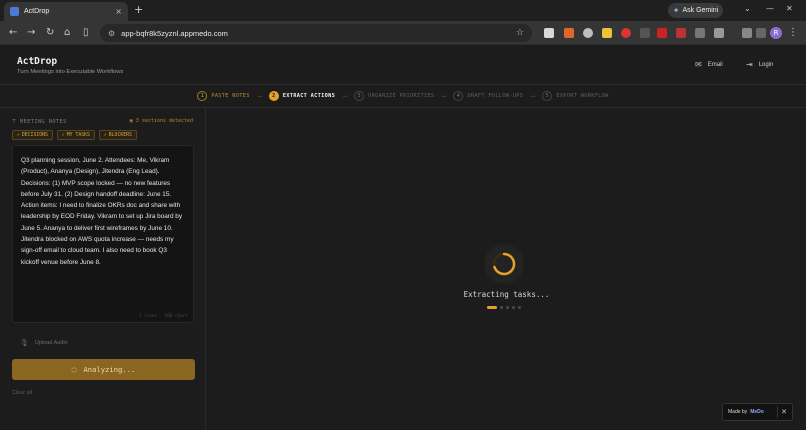 Image resolution: width=806 pixels, height=430 pixels. I want to click on reload-icon: ↻, so click(50, 33).